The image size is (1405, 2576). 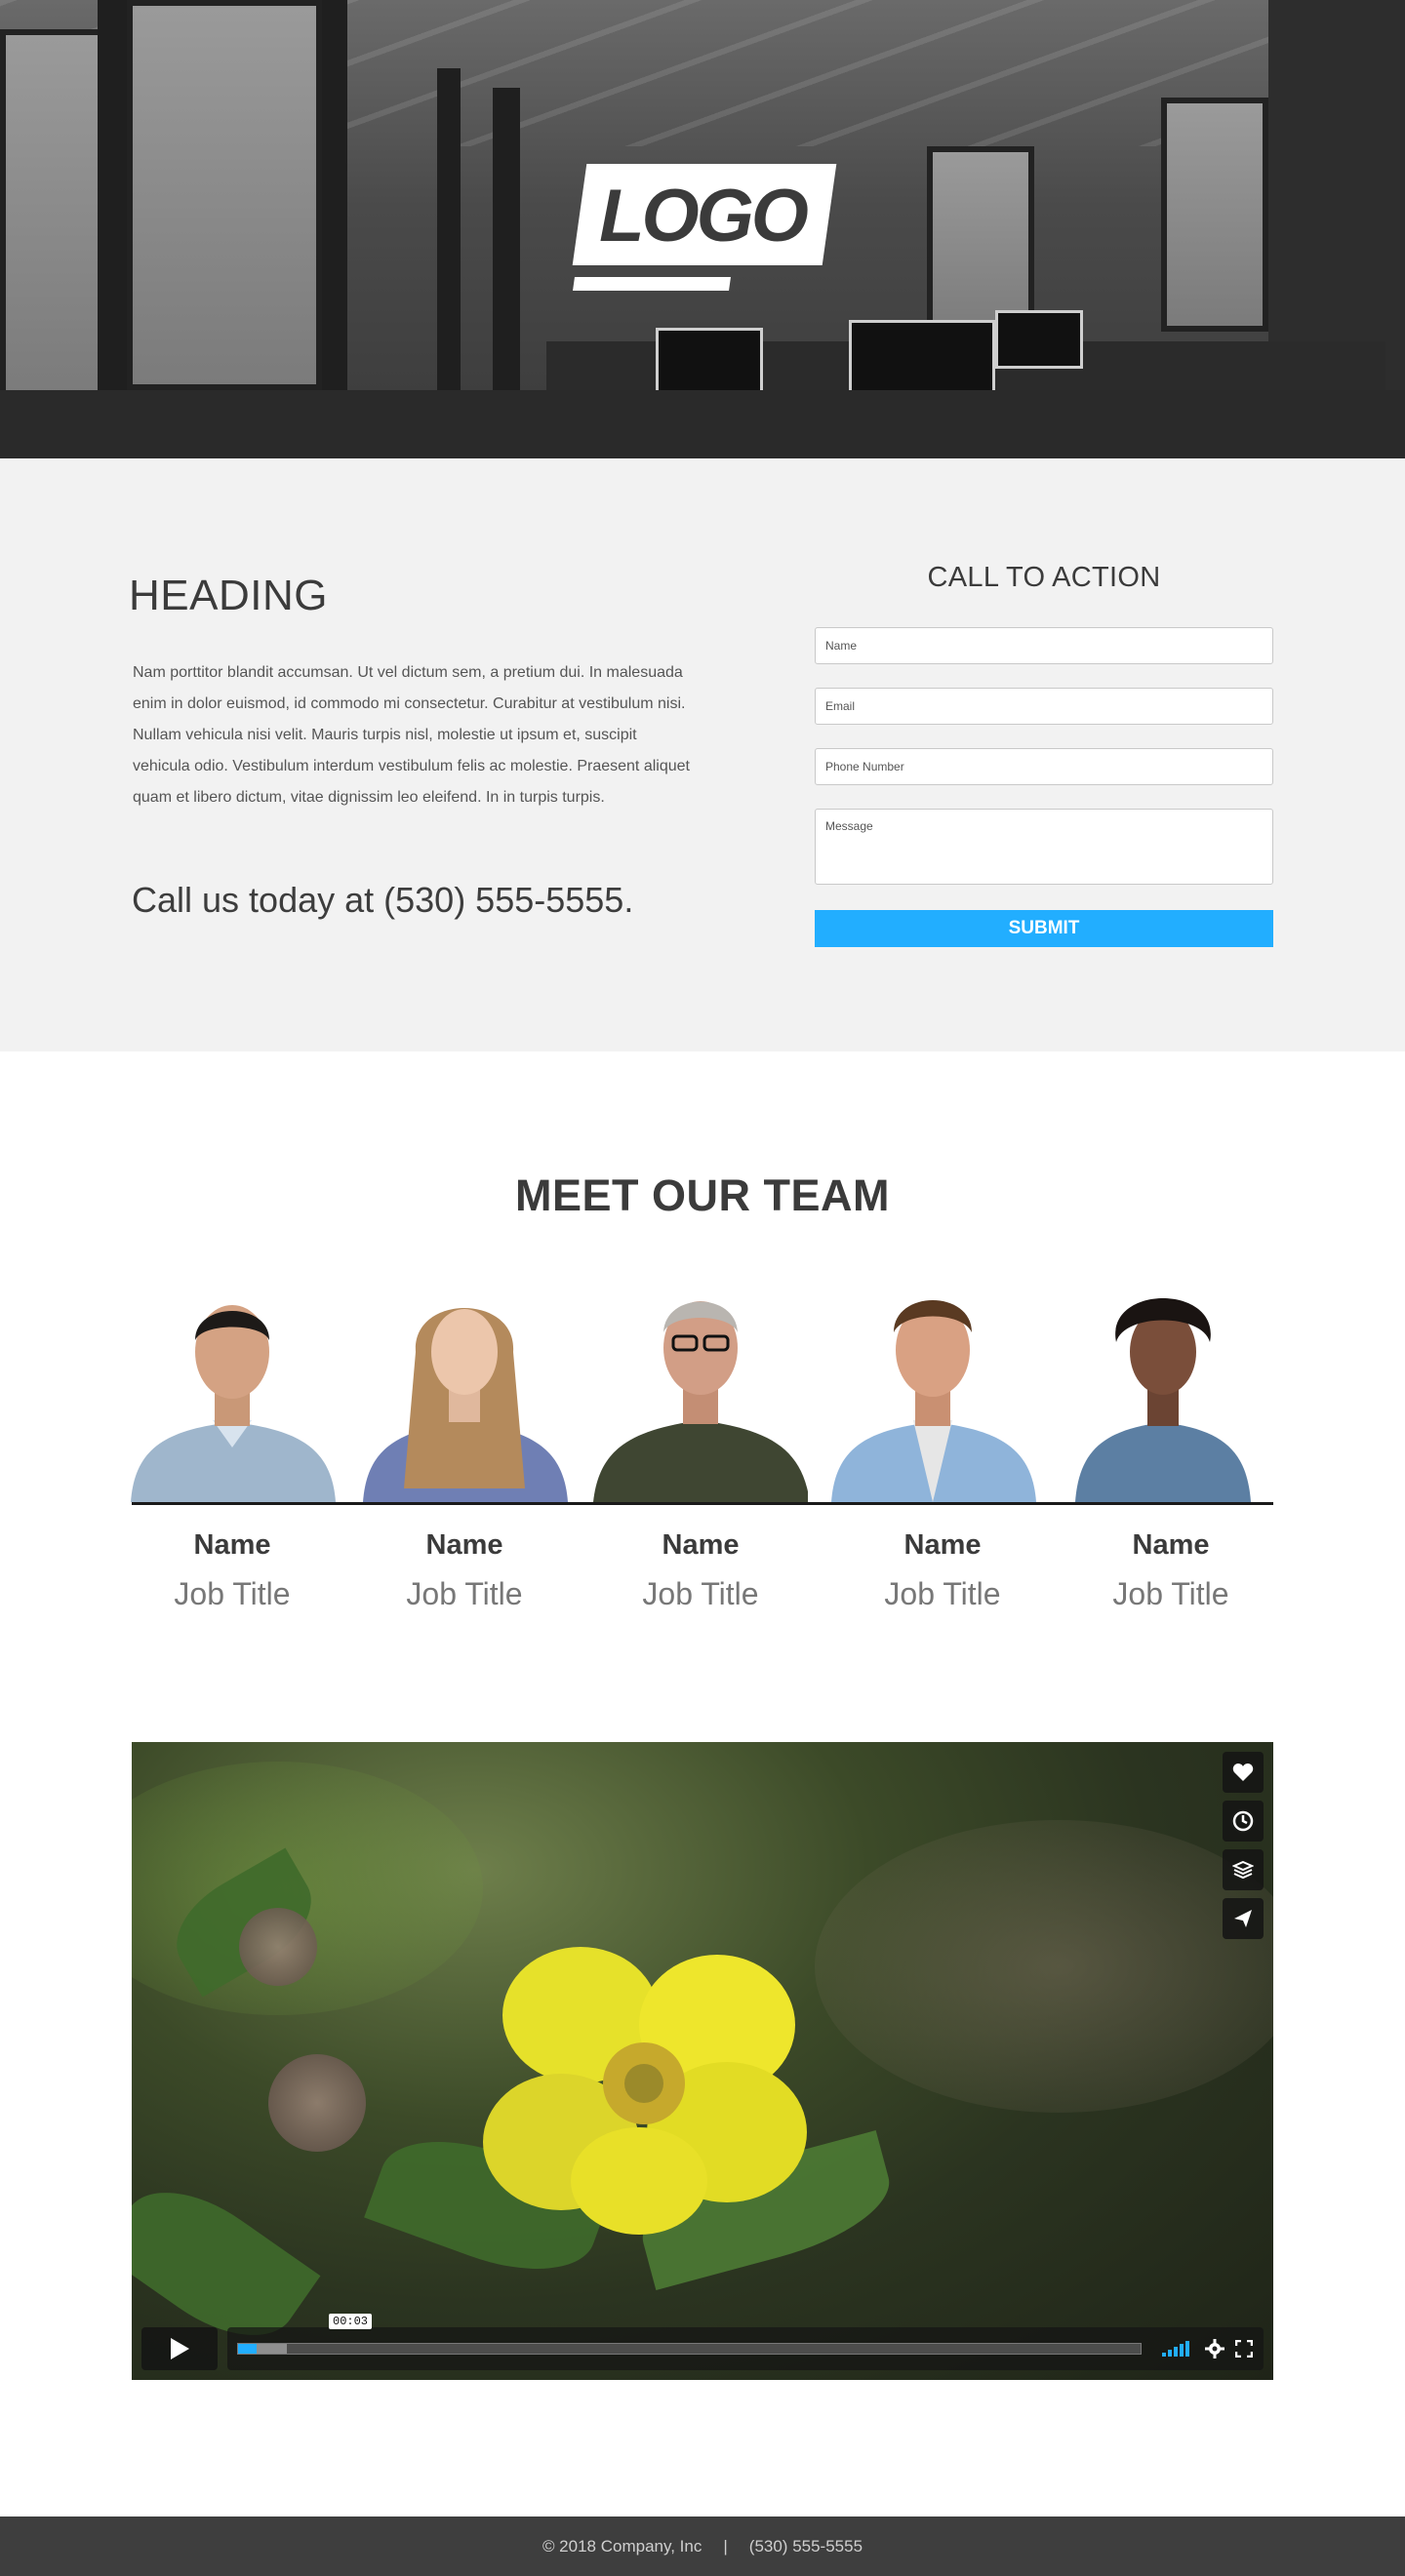 What do you see at coordinates (228, 595) in the screenshot?
I see `section-heading: HEADING` at bounding box center [228, 595].